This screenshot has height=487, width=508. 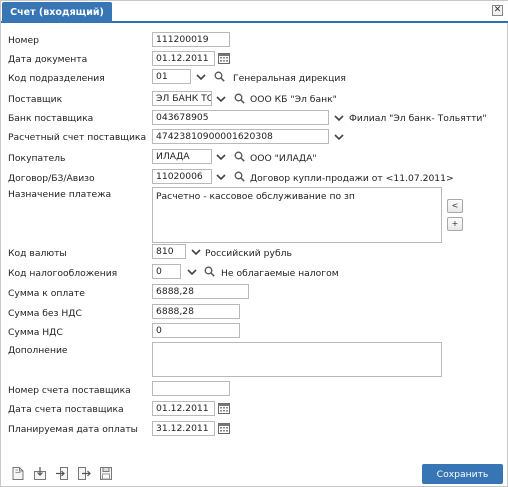 What do you see at coordinates (73, 429) in the screenshot?
I see `planned-payment-date-label: Планируемая дата оплаты` at bounding box center [73, 429].